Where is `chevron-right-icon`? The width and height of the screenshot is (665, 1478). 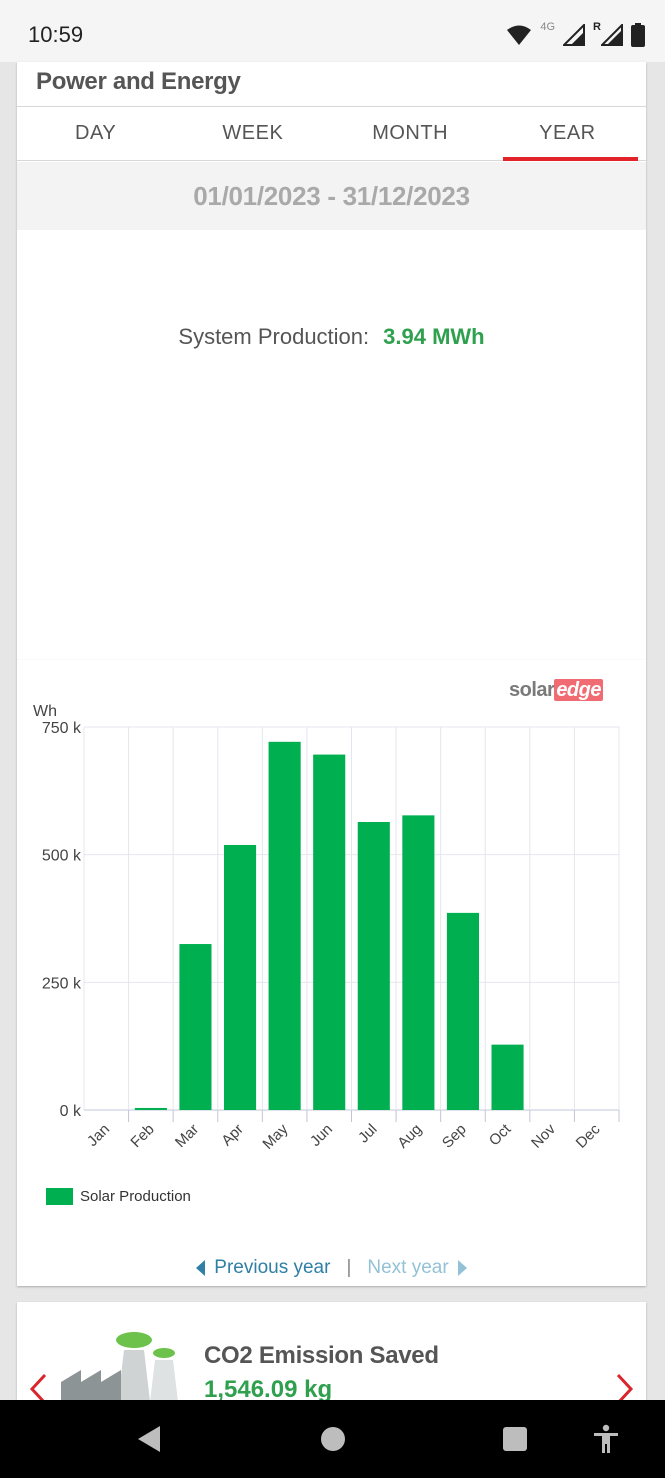 chevron-right-icon is located at coordinates (625, 1386).